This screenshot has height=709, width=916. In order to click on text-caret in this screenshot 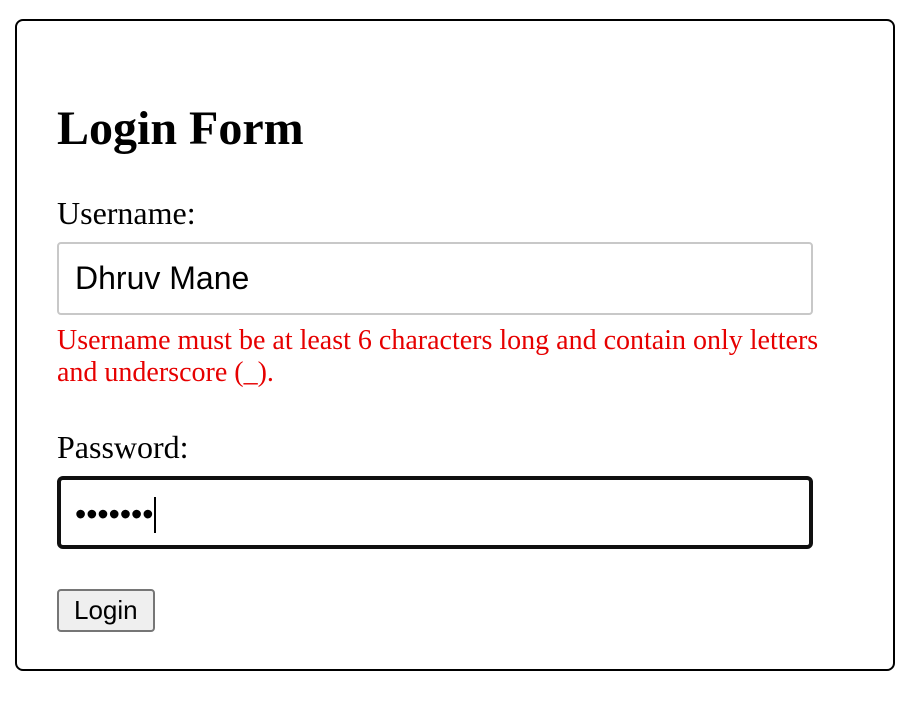, I will do `click(155, 514)`.